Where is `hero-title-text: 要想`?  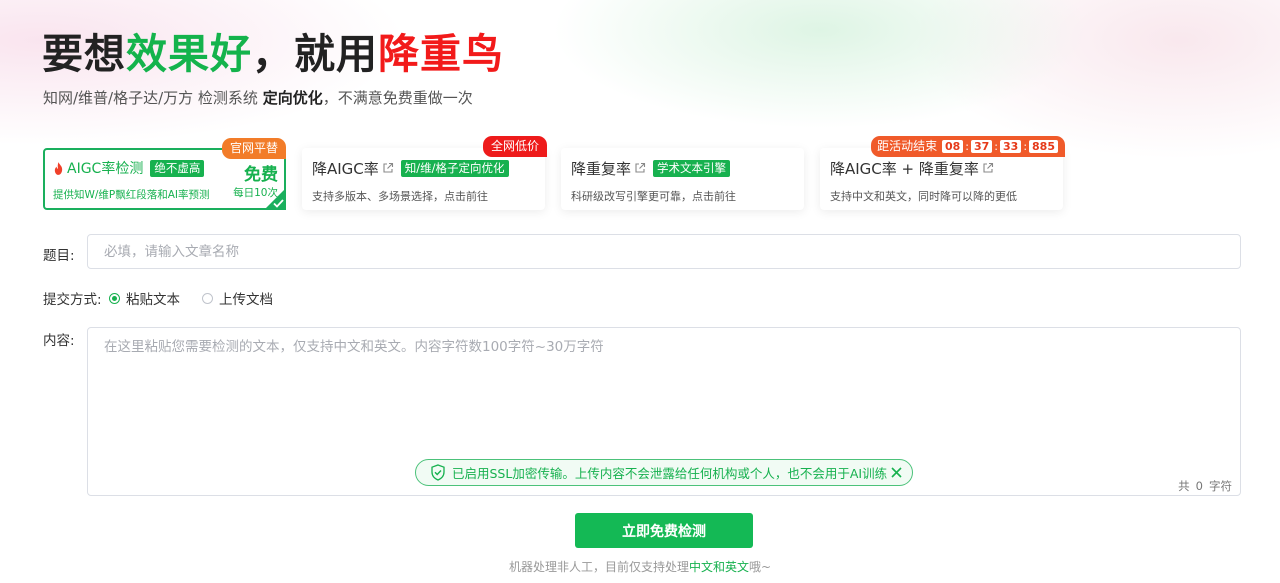
hero-title-text: 要想 is located at coordinates (84, 54).